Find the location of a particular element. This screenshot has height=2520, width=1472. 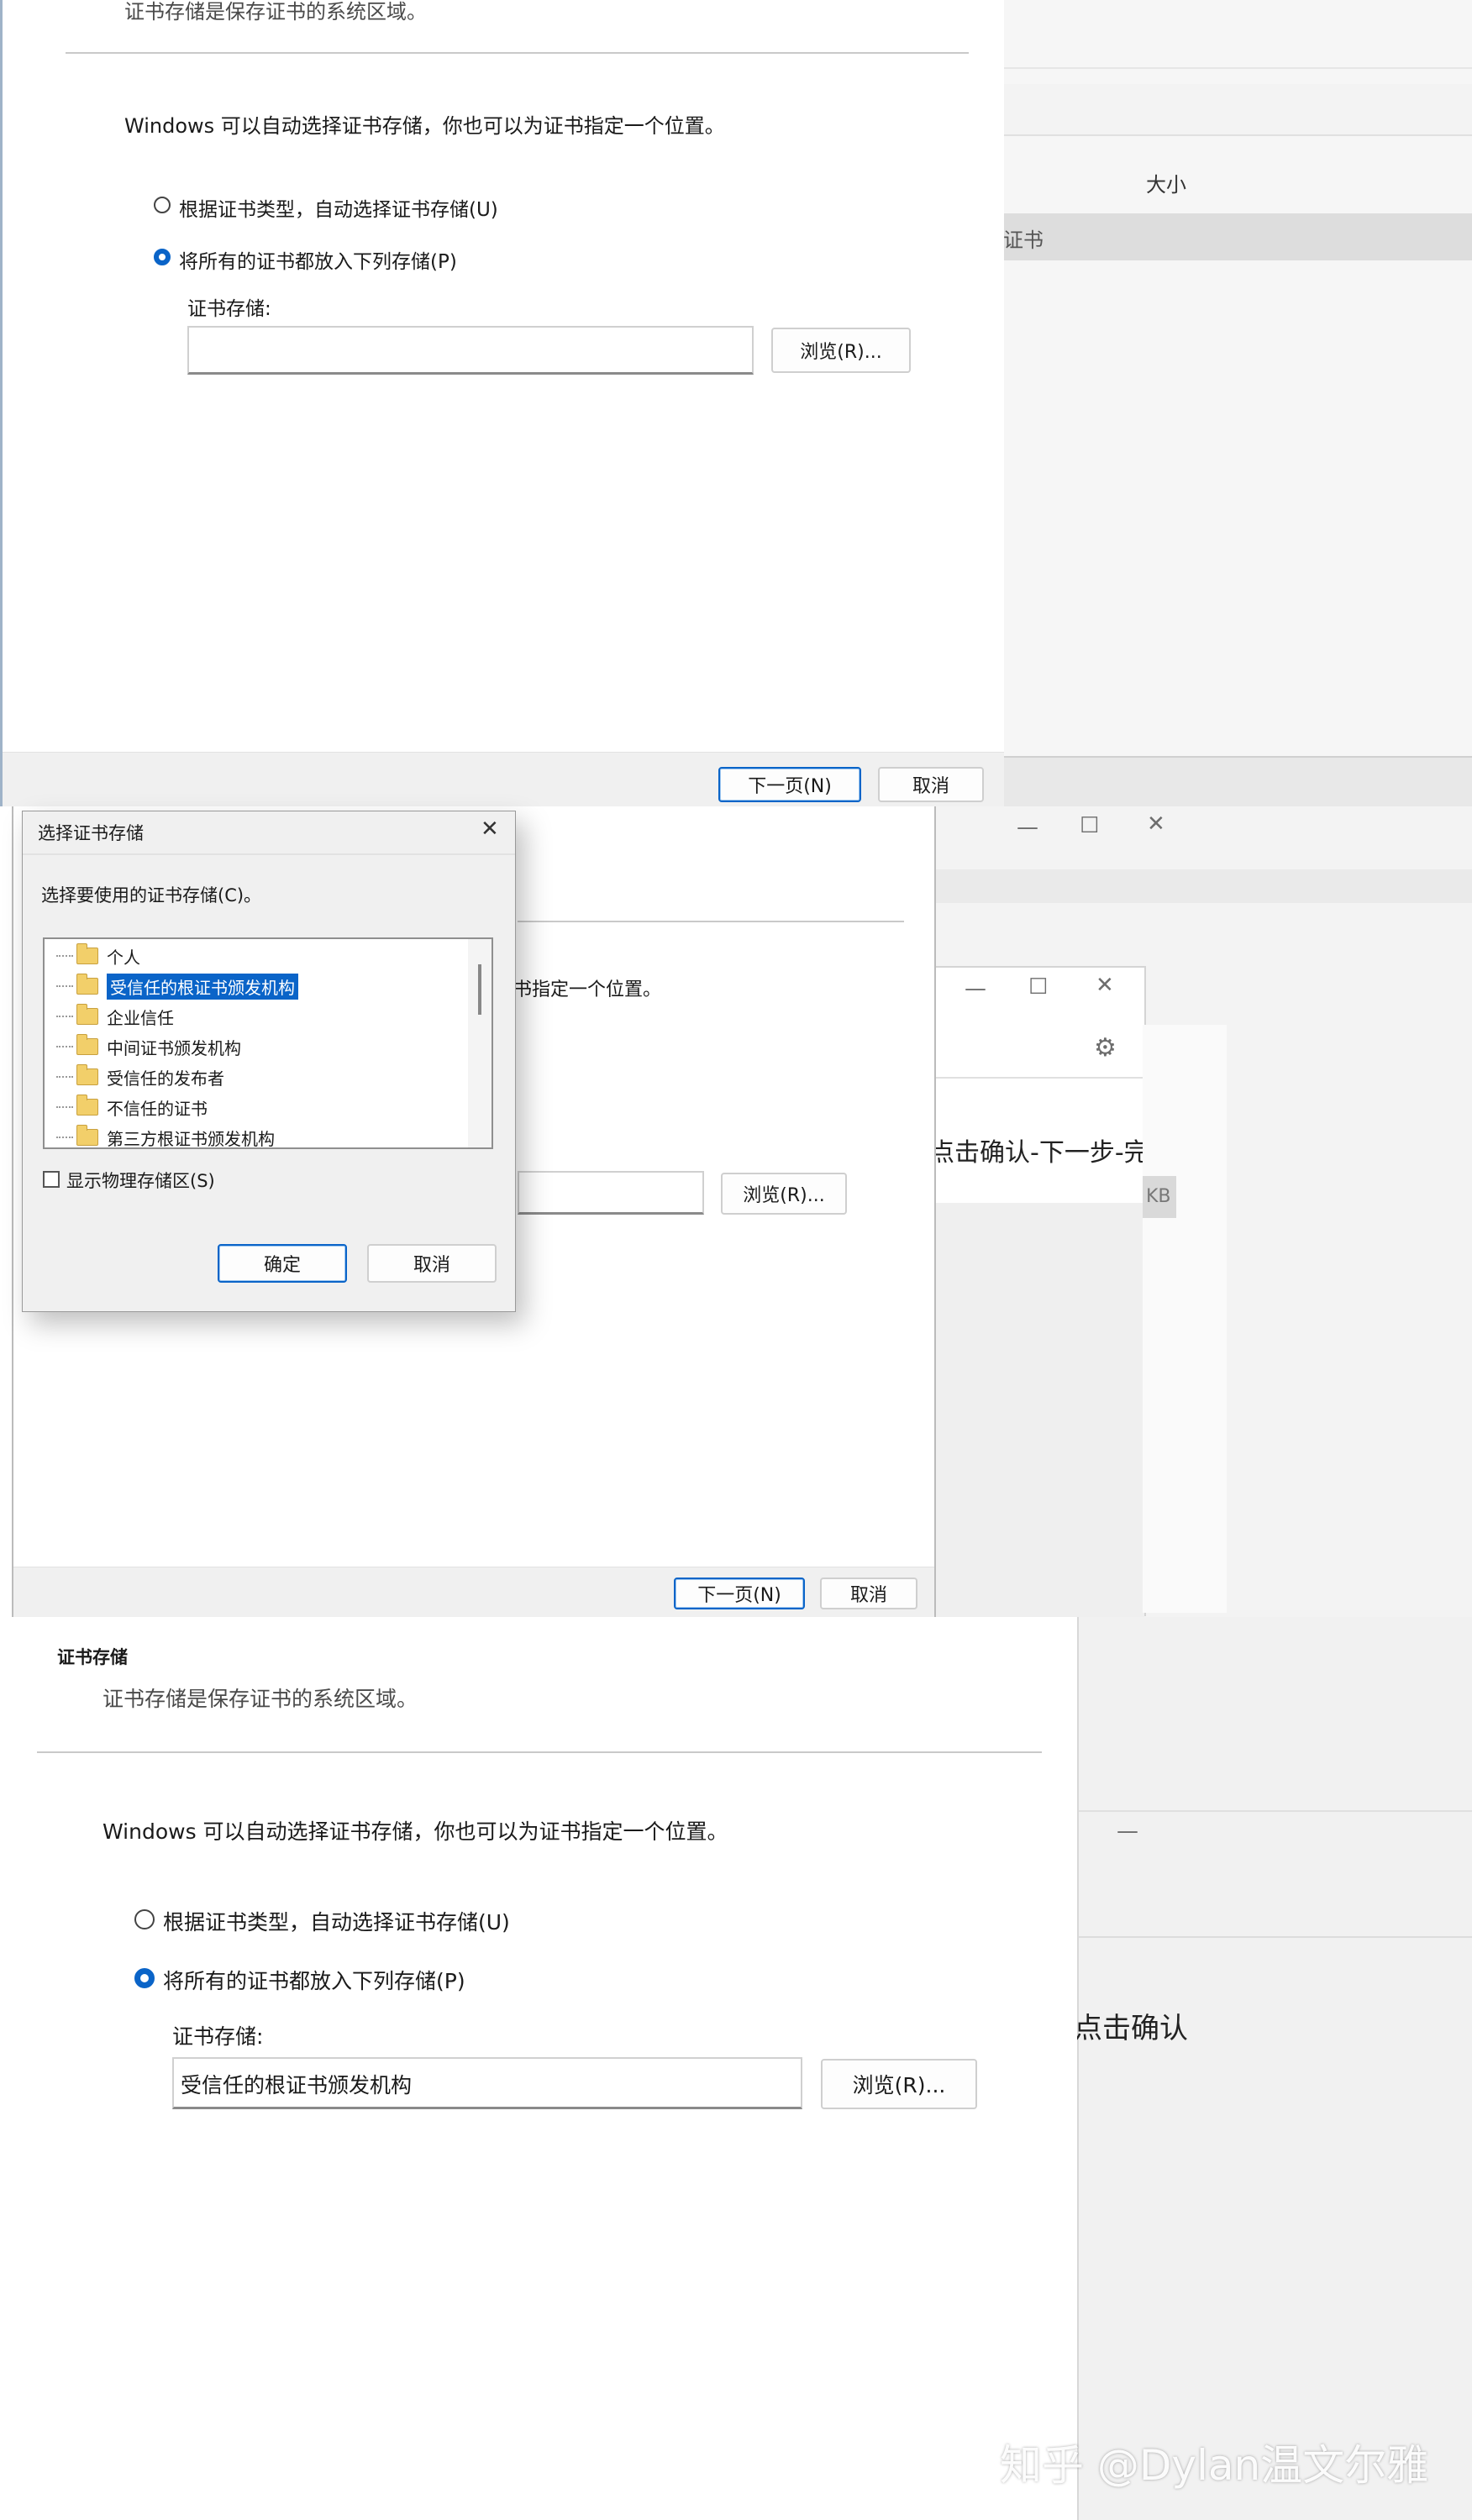

ok-button: 确定 is located at coordinates (282, 1263).